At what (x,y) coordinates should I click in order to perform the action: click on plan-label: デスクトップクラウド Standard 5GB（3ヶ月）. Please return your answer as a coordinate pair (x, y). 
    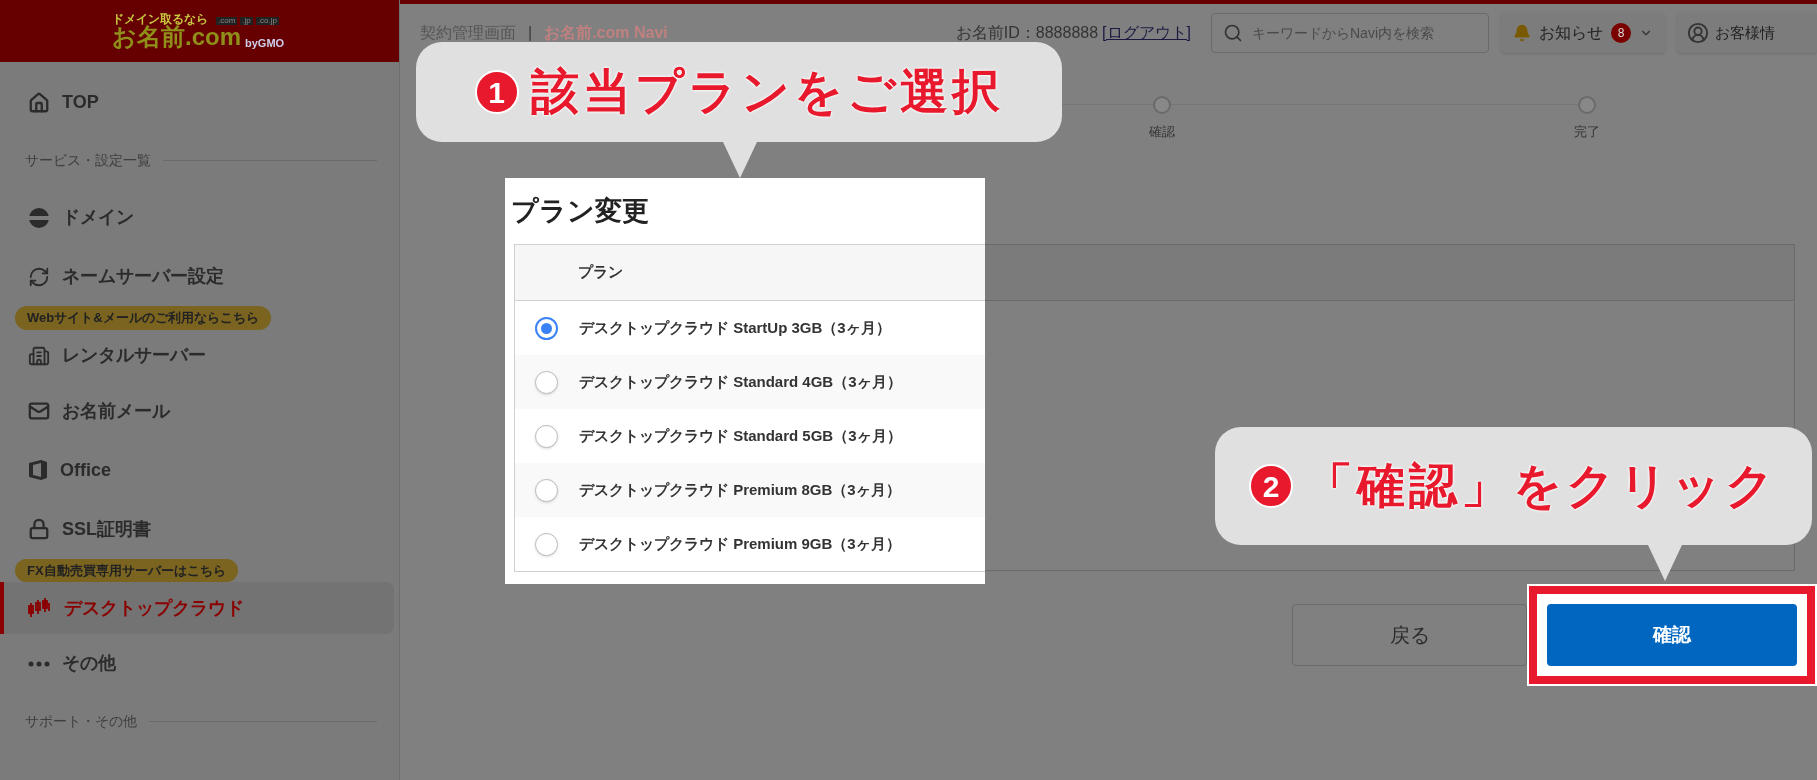
    Looking at the image, I should click on (740, 435).